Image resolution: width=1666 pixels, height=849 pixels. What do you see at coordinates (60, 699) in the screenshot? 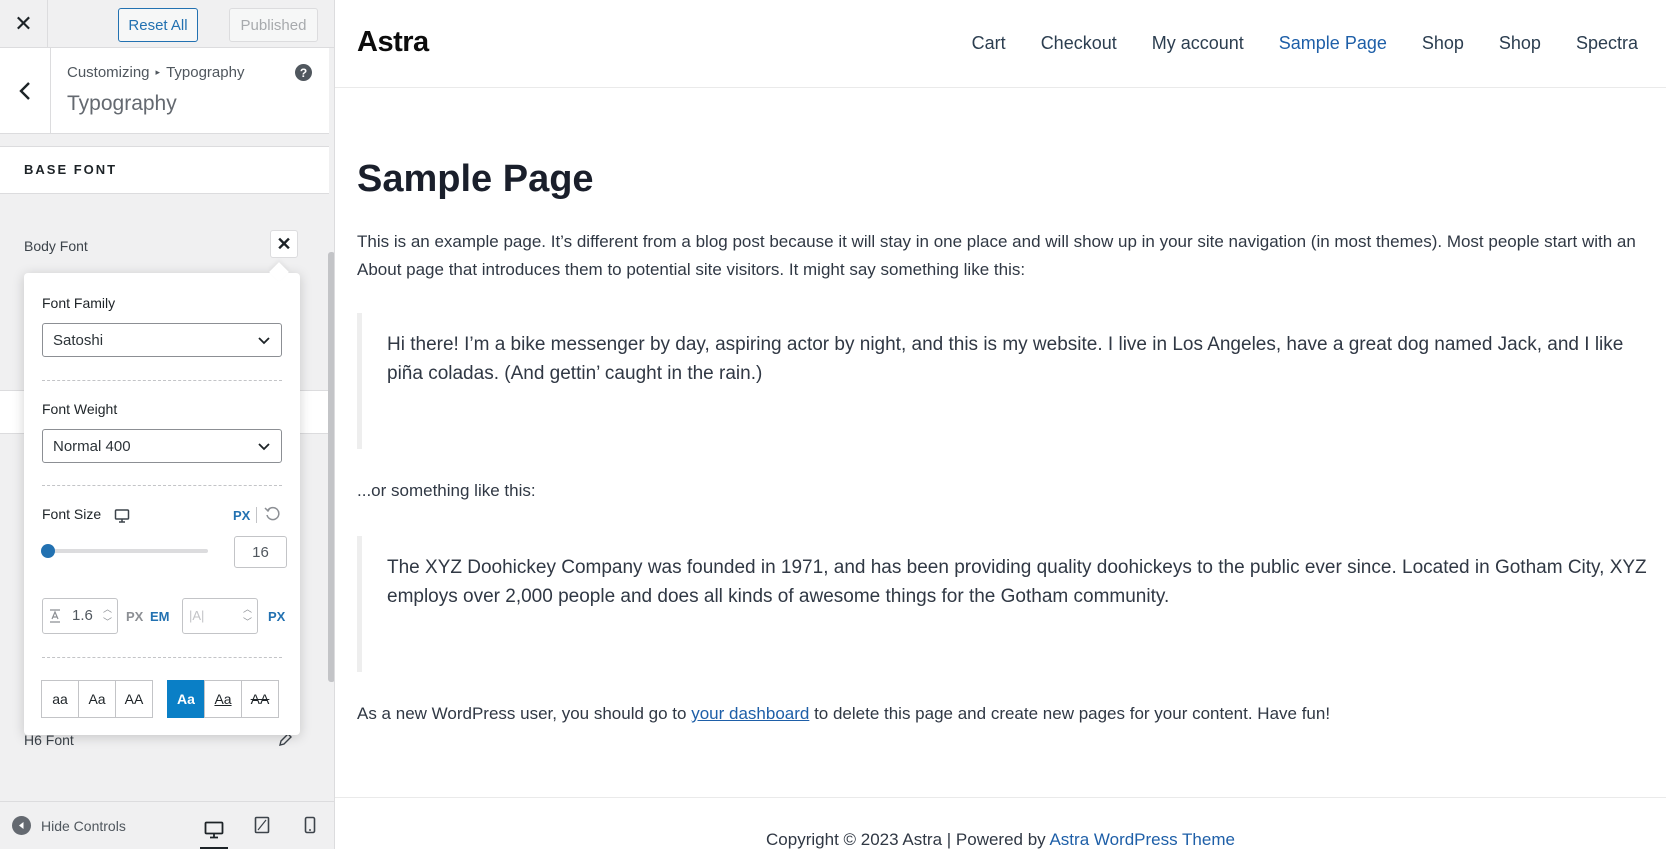
I see `transform-lowercase-button: aa` at bounding box center [60, 699].